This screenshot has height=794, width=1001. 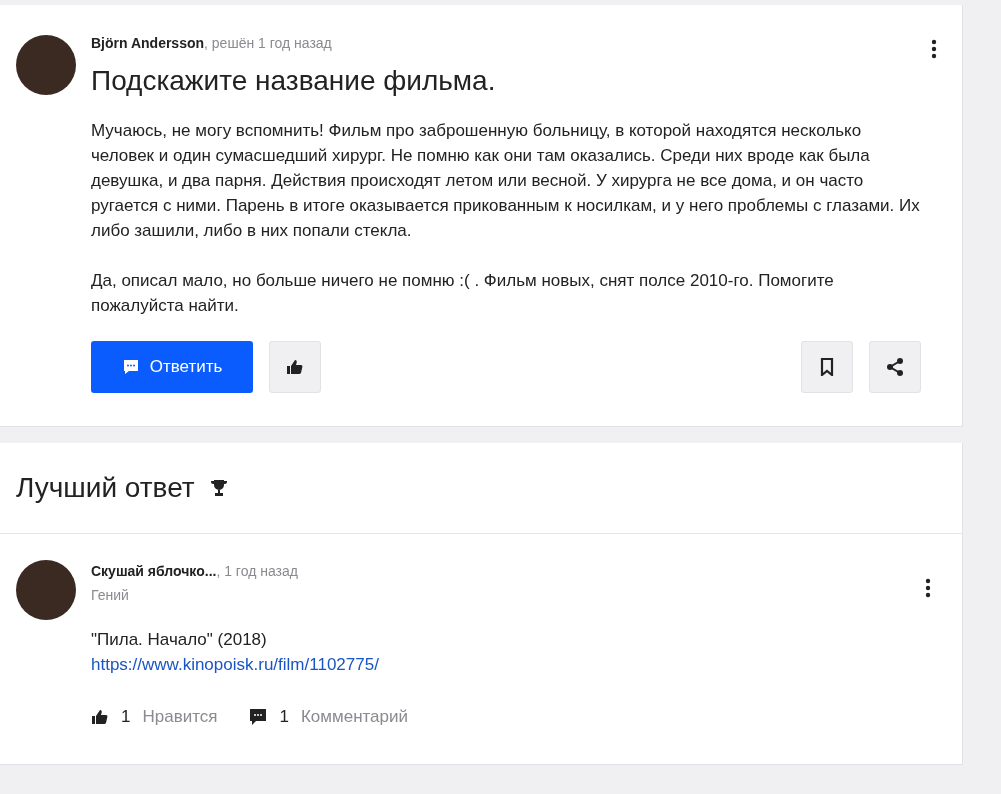 What do you see at coordinates (130, 367) in the screenshot?
I see `chat-icon` at bounding box center [130, 367].